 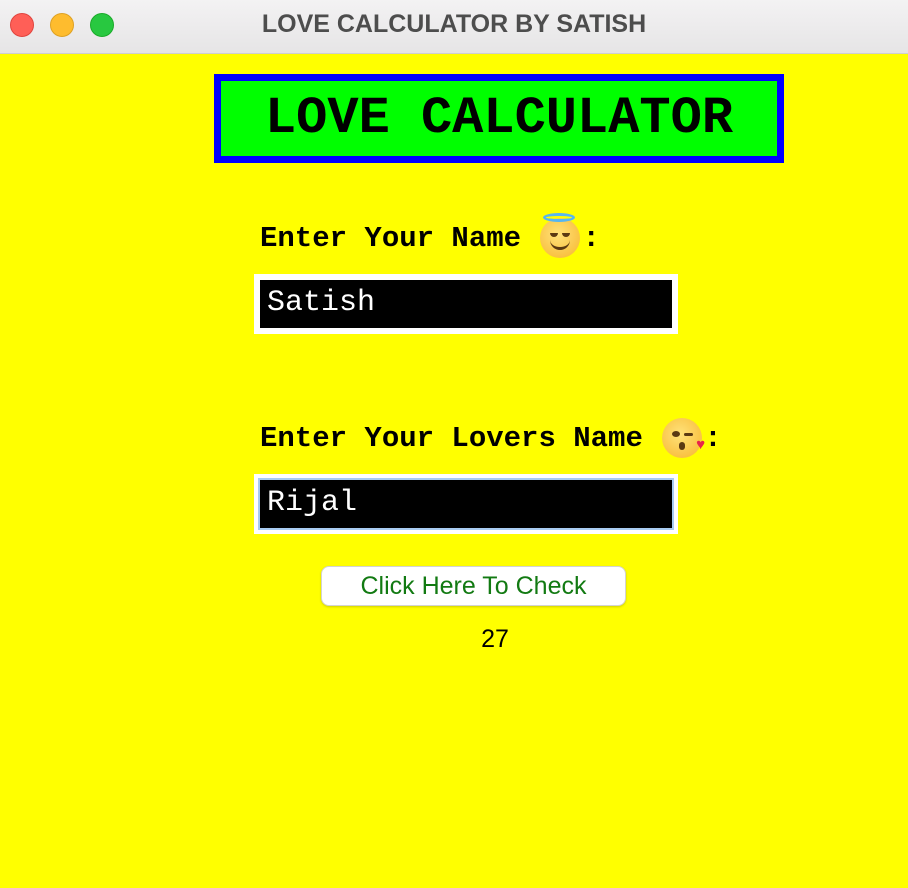 What do you see at coordinates (560, 244) in the screenshot?
I see `mouth-icon` at bounding box center [560, 244].